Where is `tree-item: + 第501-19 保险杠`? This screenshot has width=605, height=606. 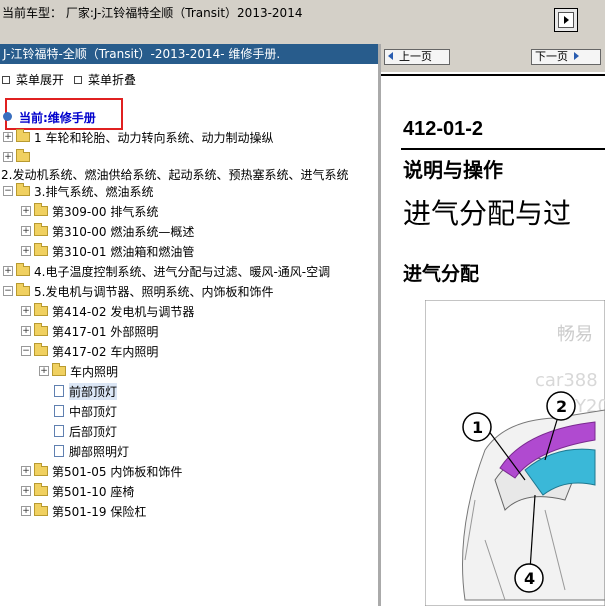
tree-item: + 第501-19 保险杠 is located at coordinates (83, 511).